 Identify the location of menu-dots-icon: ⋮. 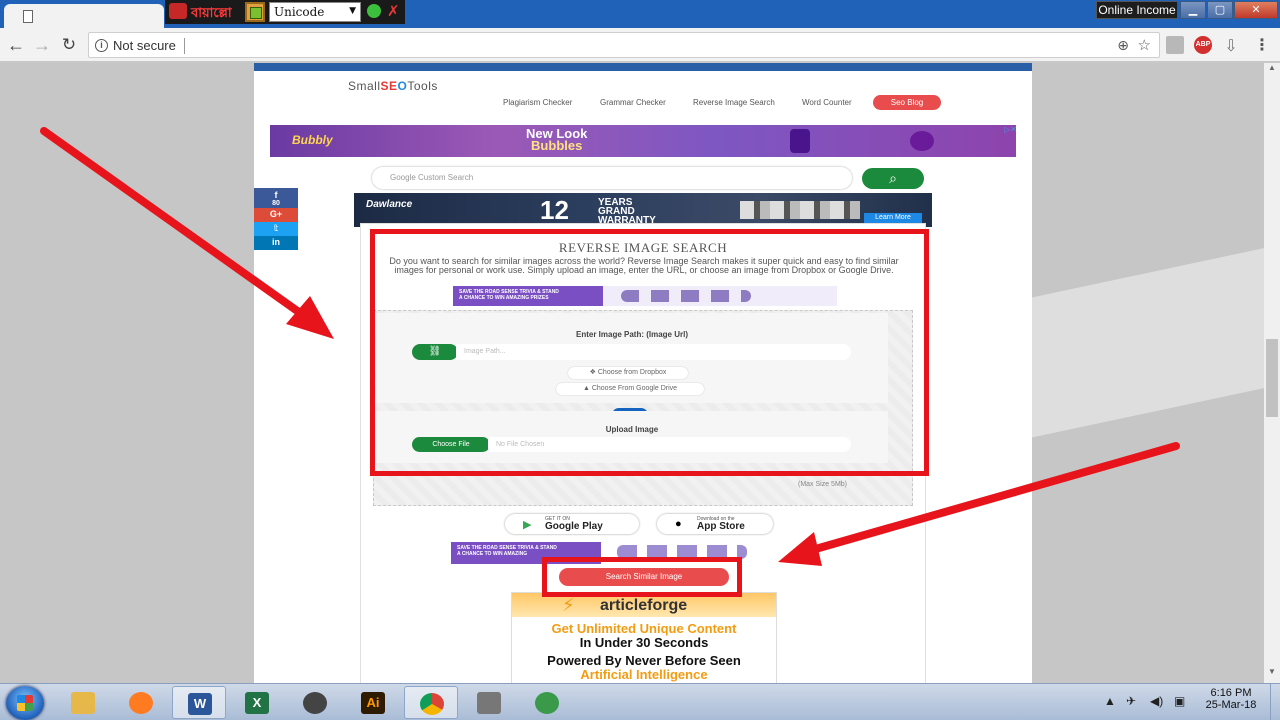
(1262, 45).